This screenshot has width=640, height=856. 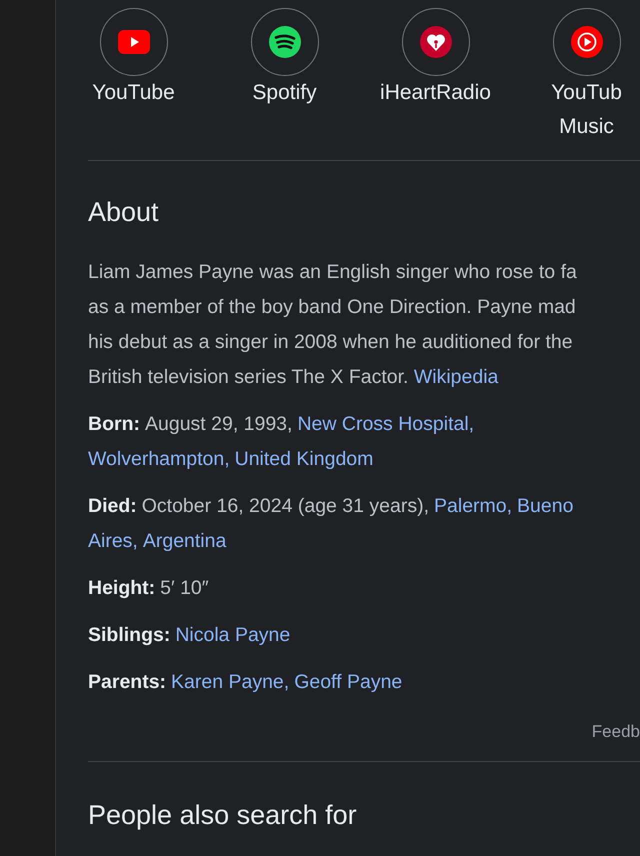 What do you see at coordinates (223, 815) in the screenshot?
I see `section-heading: People also search for` at bounding box center [223, 815].